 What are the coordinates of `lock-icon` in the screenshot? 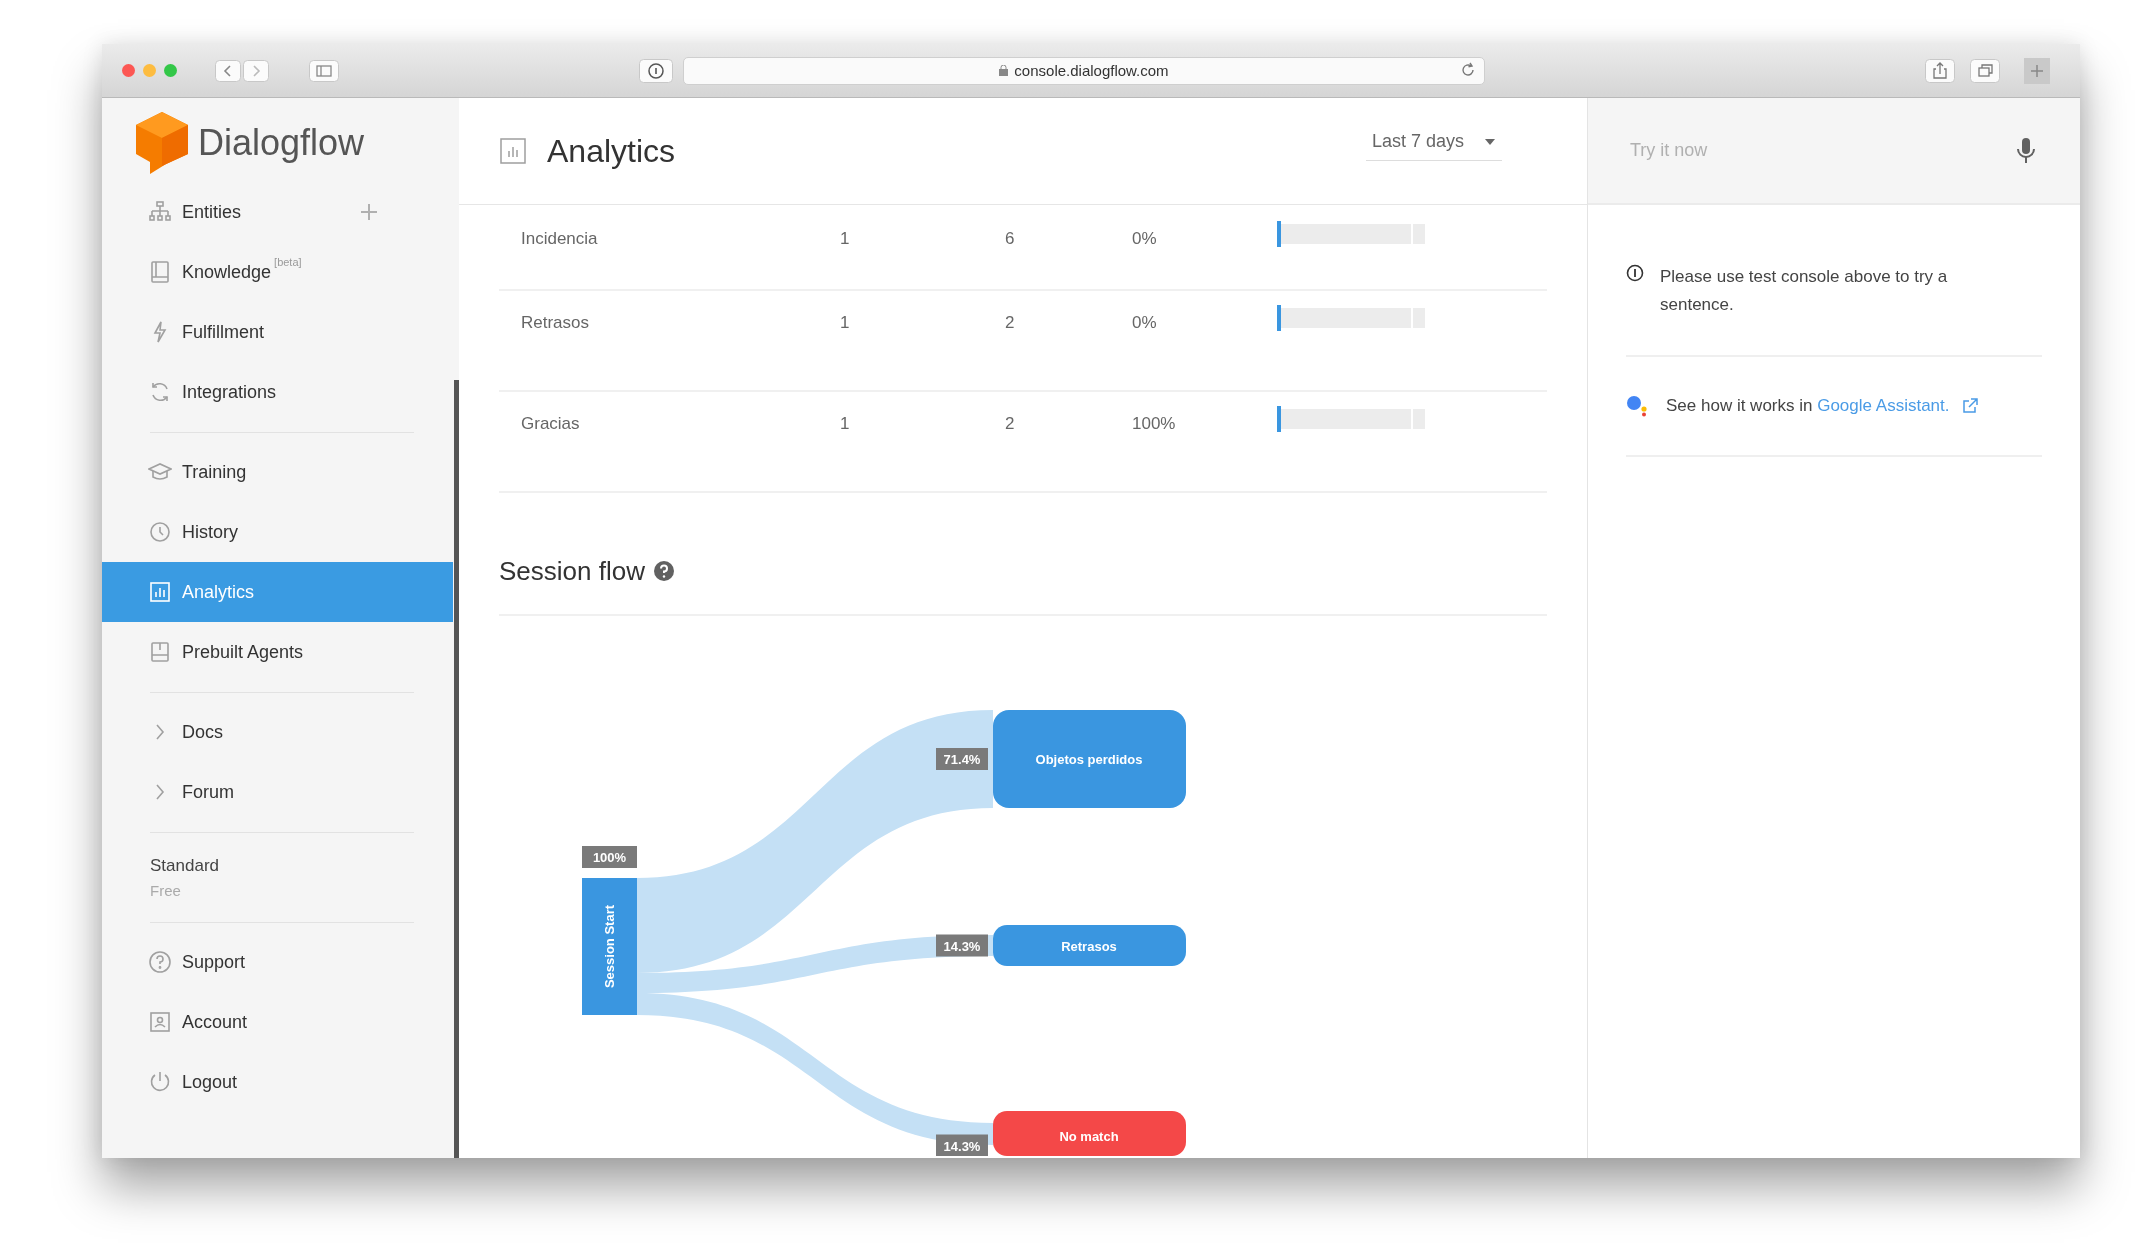 It's located at (1004, 70).